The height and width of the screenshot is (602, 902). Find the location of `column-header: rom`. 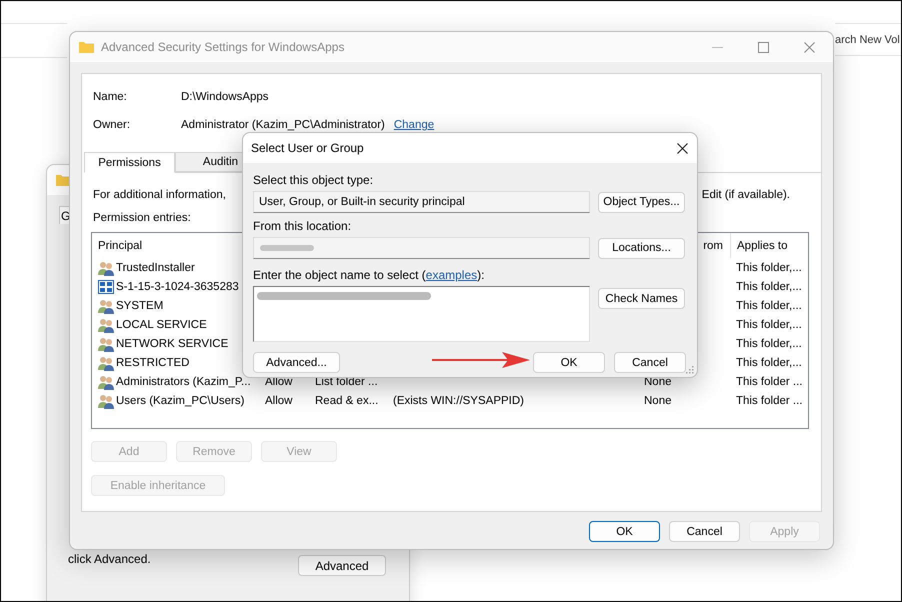

column-header: rom is located at coordinates (713, 246).